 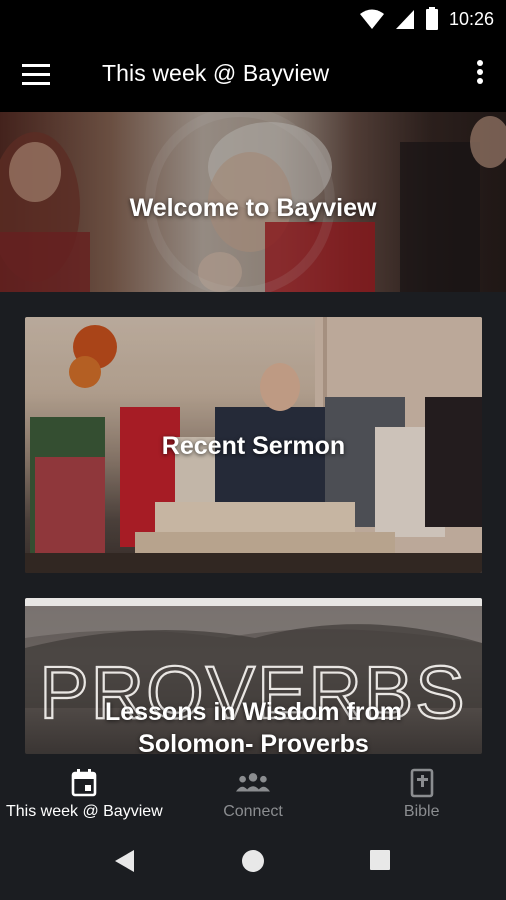 What do you see at coordinates (371, 19) in the screenshot?
I see `wifi-icon` at bounding box center [371, 19].